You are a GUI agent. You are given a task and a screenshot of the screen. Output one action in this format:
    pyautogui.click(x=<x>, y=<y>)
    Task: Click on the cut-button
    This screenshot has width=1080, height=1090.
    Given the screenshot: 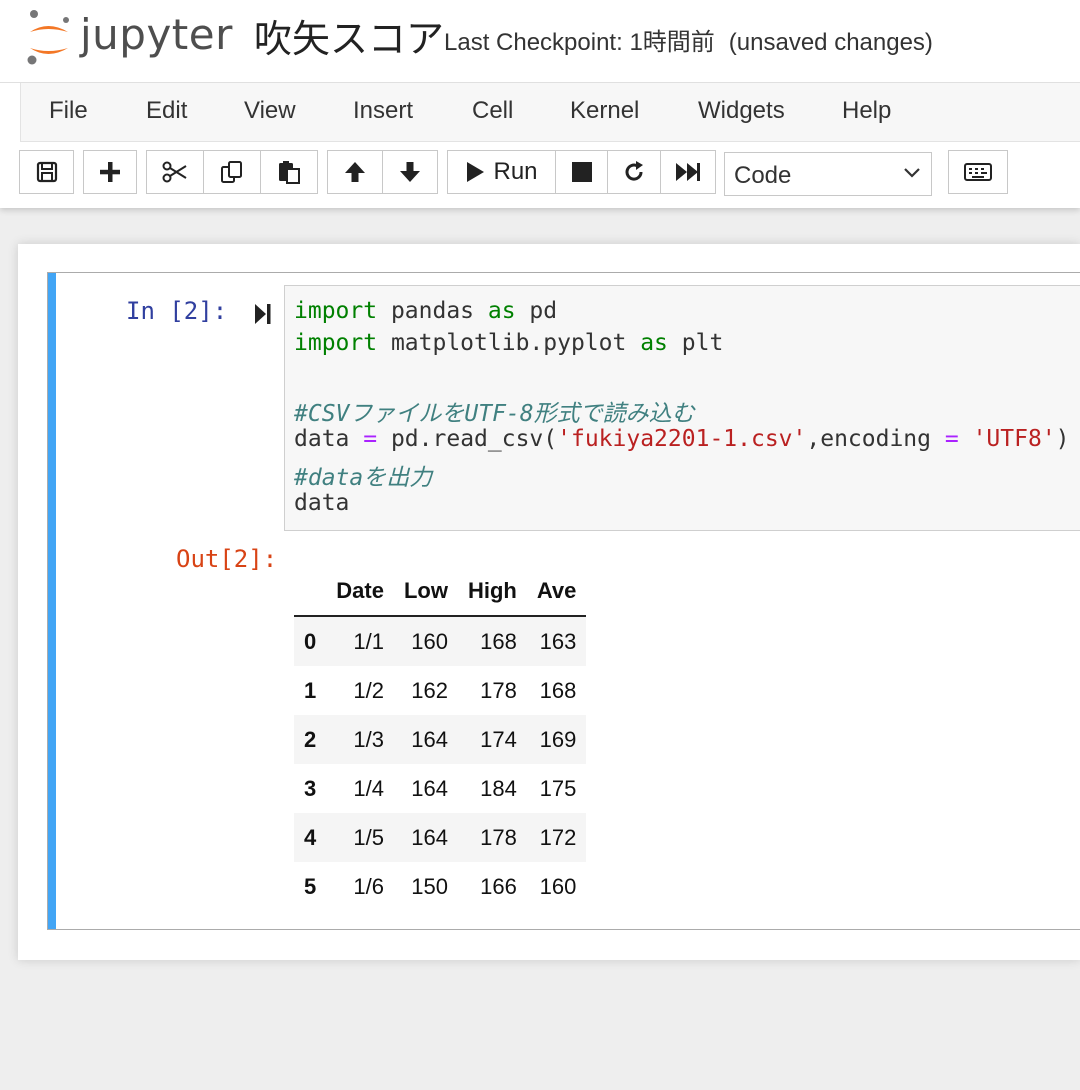 What is the action you would take?
    pyautogui.click(x=175, y=172)
    